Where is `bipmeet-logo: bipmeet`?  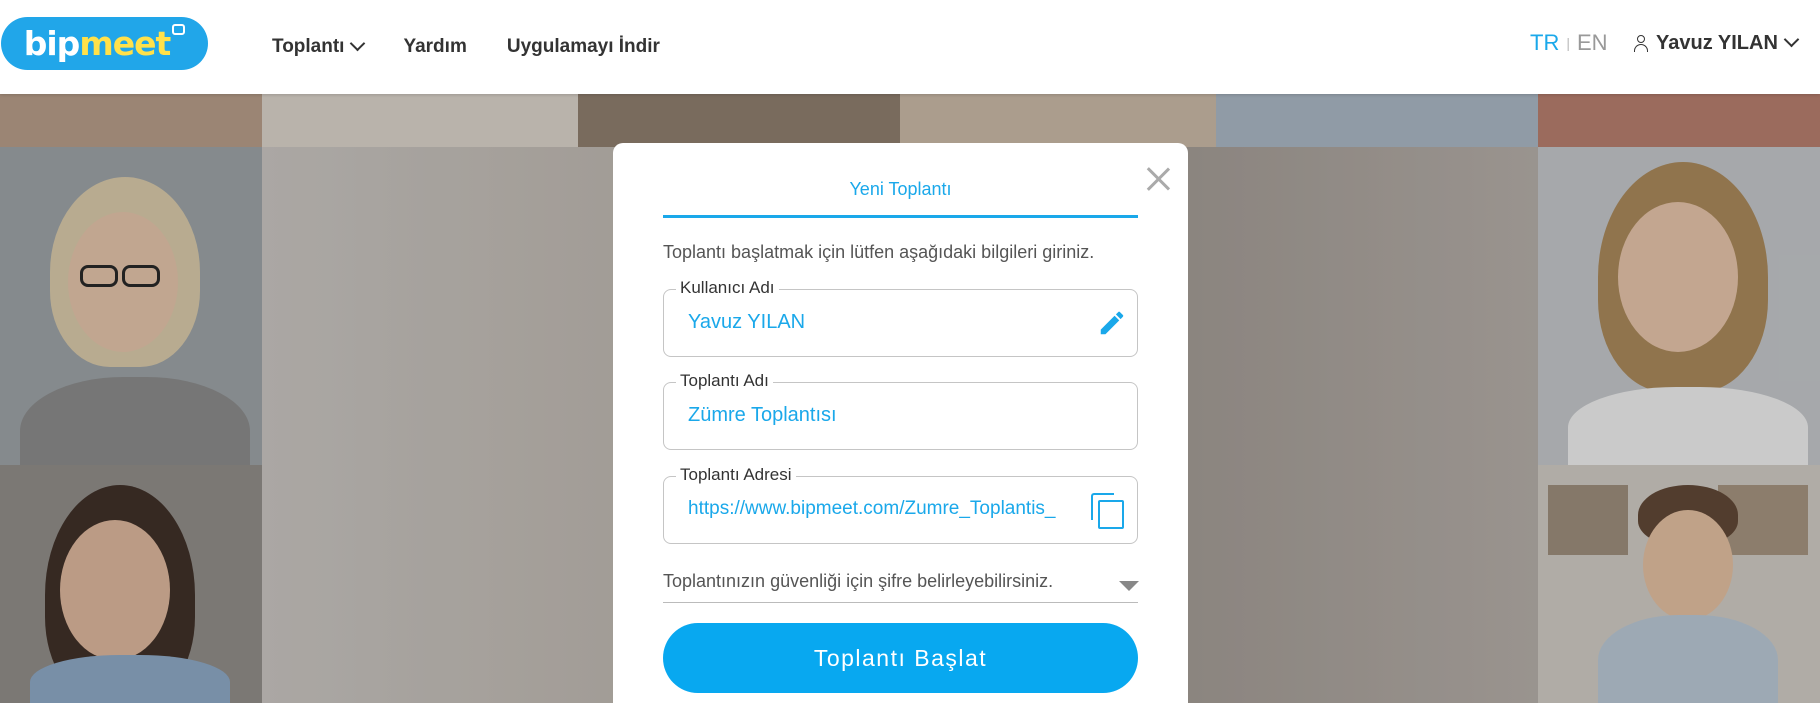 bipmeet-logo: bipmeet is located at coordinates (104, 43).